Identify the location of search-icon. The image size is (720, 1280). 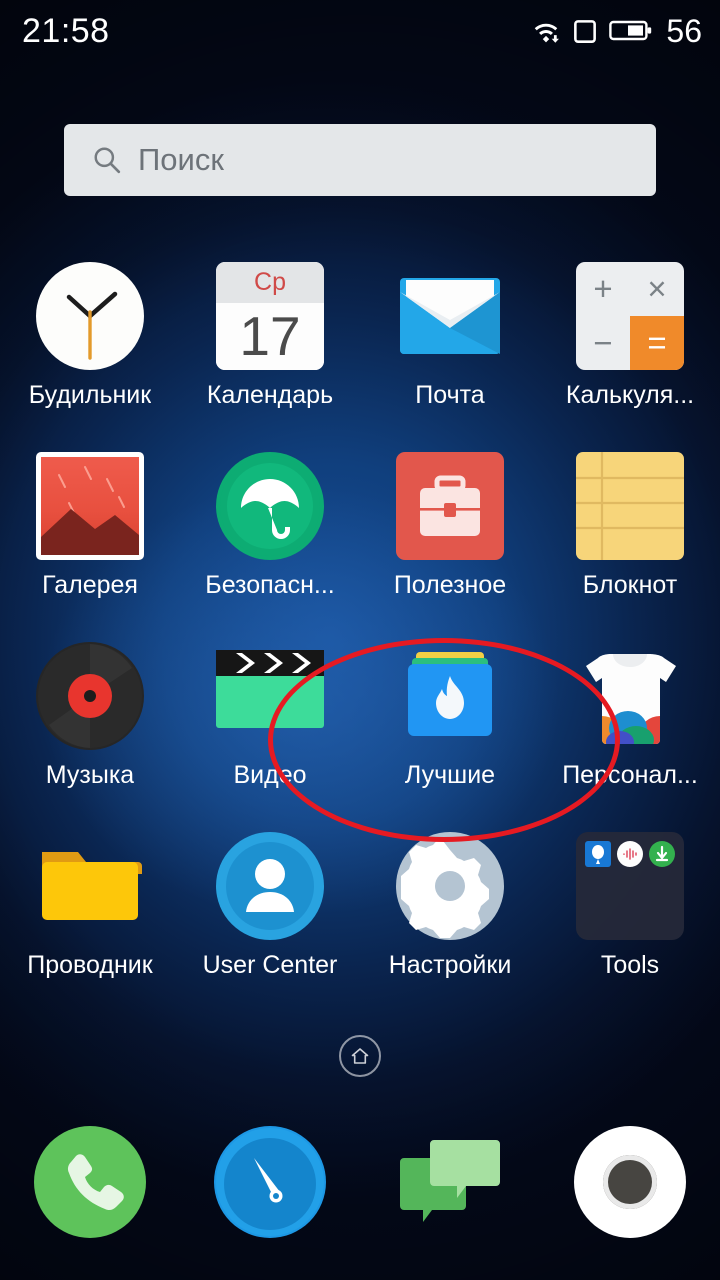
(107, 160).